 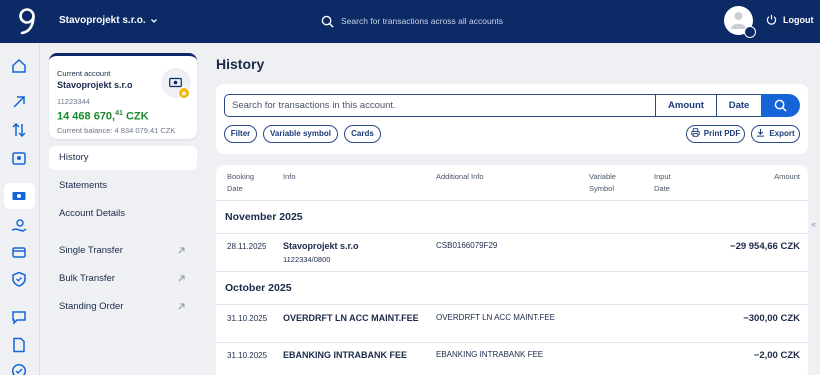 I want to click on export-button: Export, so click(x=775, y=134).